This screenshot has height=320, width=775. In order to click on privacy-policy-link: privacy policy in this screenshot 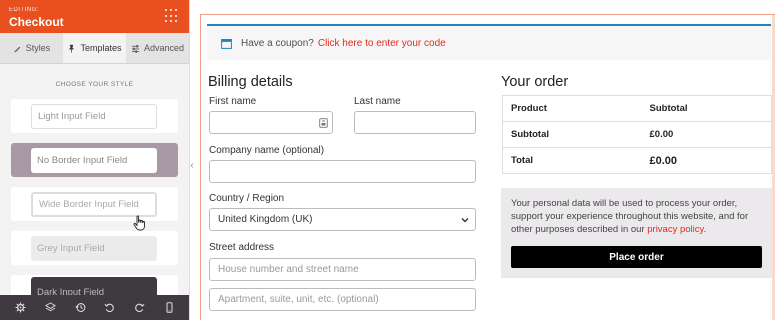, I will do `click(675, 229)`.